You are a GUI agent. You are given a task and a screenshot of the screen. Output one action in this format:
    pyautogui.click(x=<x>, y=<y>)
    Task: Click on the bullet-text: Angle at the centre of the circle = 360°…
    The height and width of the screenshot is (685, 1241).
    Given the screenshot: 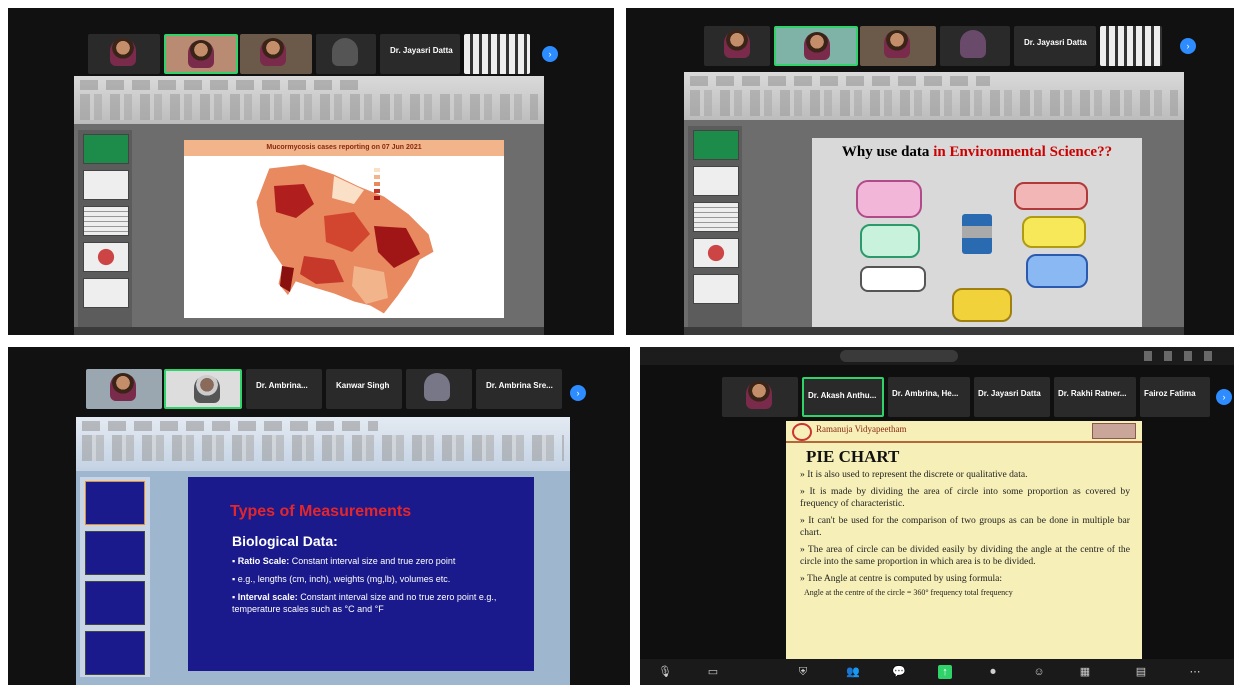 What is the action you would take?
    pyautogui.click(x=908, y=592)
    